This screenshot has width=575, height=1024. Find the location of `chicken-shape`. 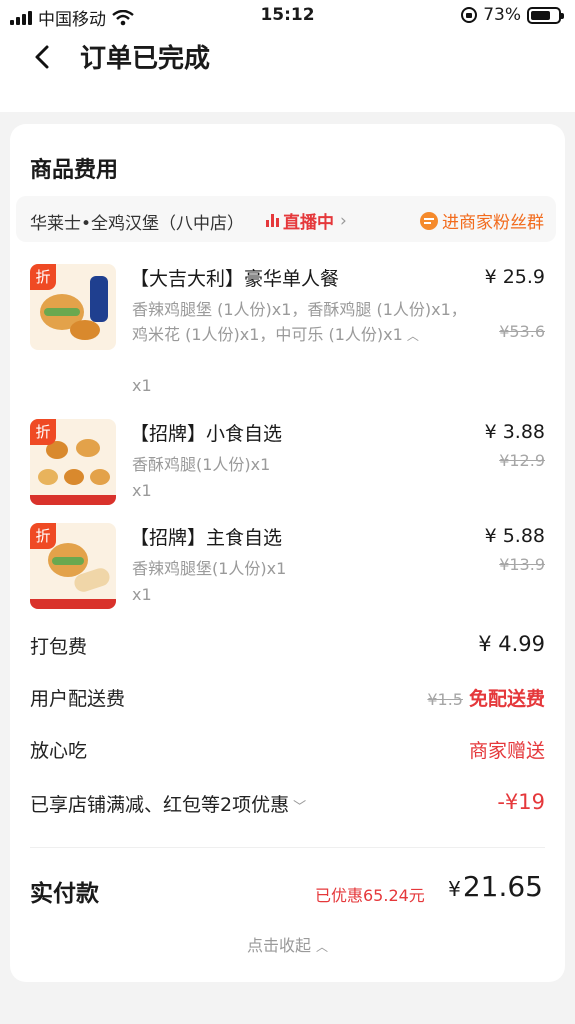

chicken-shape is located at coordinates (85, 330).